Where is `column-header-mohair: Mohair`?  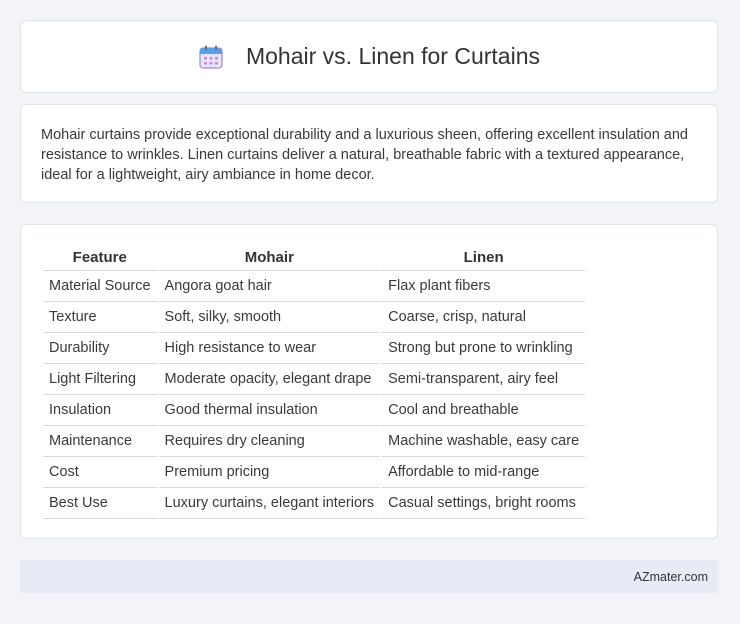
column-header-mohair: Mohair is located at coordinates (269, 257).